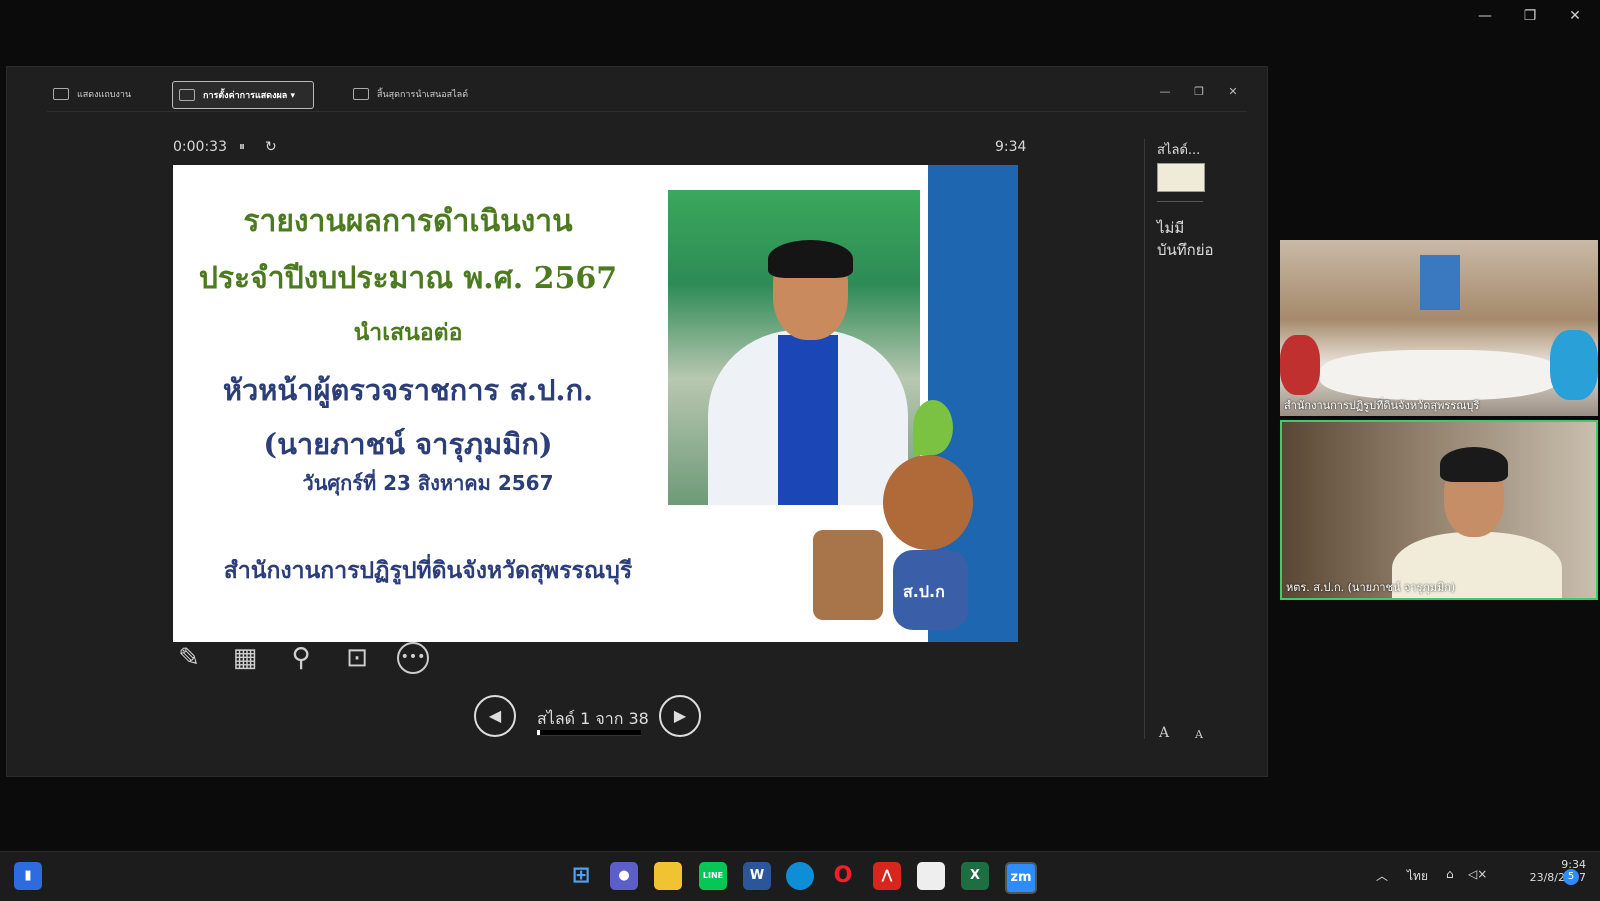 The width and height of the screenshot is (1600, 901). What do you see at coordinates (757, 876) in the screenshot?
I see `word-app-icon: W` at bounding box center [757, 876].